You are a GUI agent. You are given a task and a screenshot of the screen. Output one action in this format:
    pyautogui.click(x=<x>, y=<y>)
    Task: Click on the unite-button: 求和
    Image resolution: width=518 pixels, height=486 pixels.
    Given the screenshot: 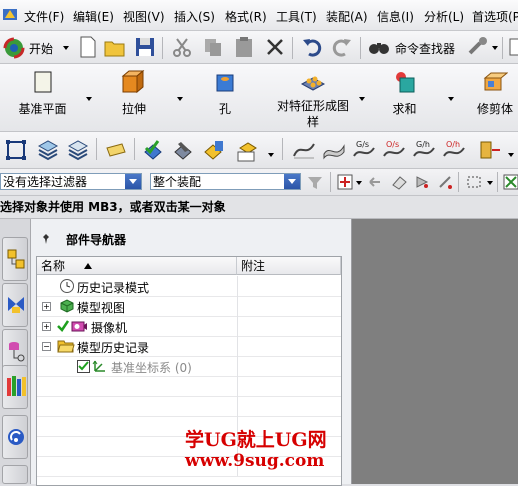 What is the action you would take?
    pyautogui.click(x=404, y=97)
    